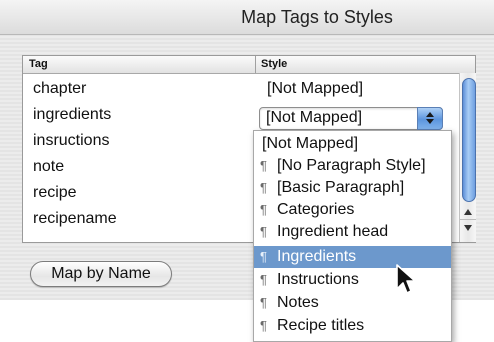 This screenshot has height=342, width=494. I want to click on row-style: [Not Mapped], so click(315, 89).